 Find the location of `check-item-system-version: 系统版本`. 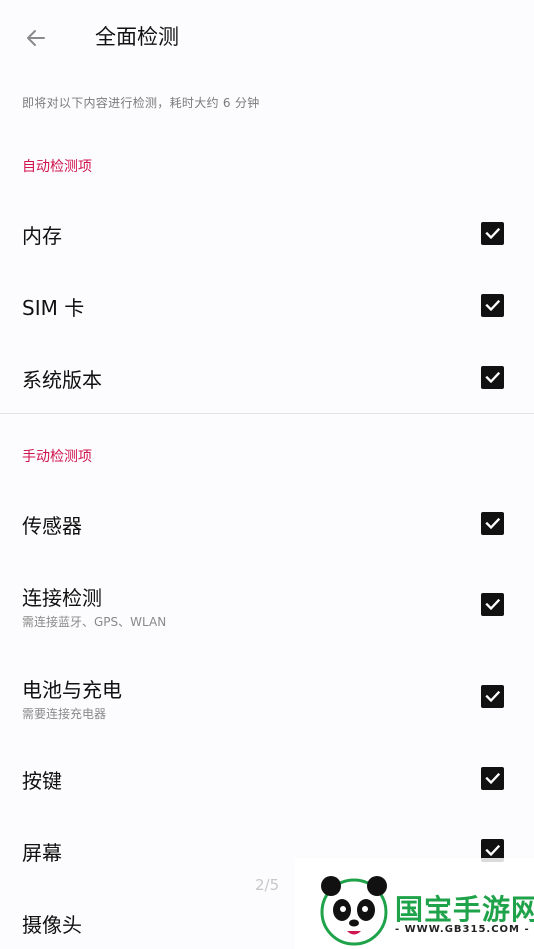

check-item-system-version: 系统版本 is located at coordinates (267, 378).